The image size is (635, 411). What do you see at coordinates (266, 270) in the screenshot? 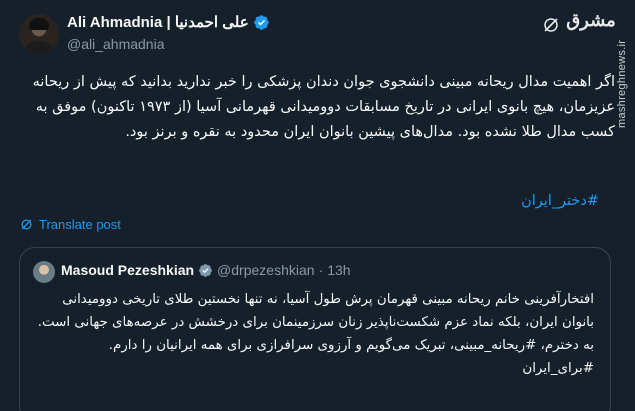
I see `quoted-author-handle: @drpezeshkian` at bounding box center [266, 270].